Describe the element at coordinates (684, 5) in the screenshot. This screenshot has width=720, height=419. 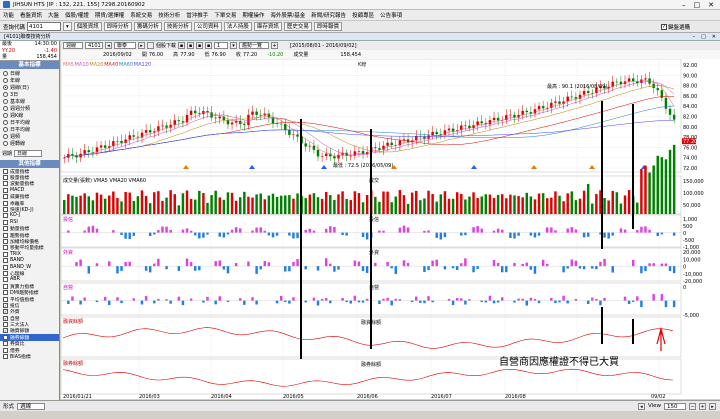
I see `minimize-icon: –` at that location.